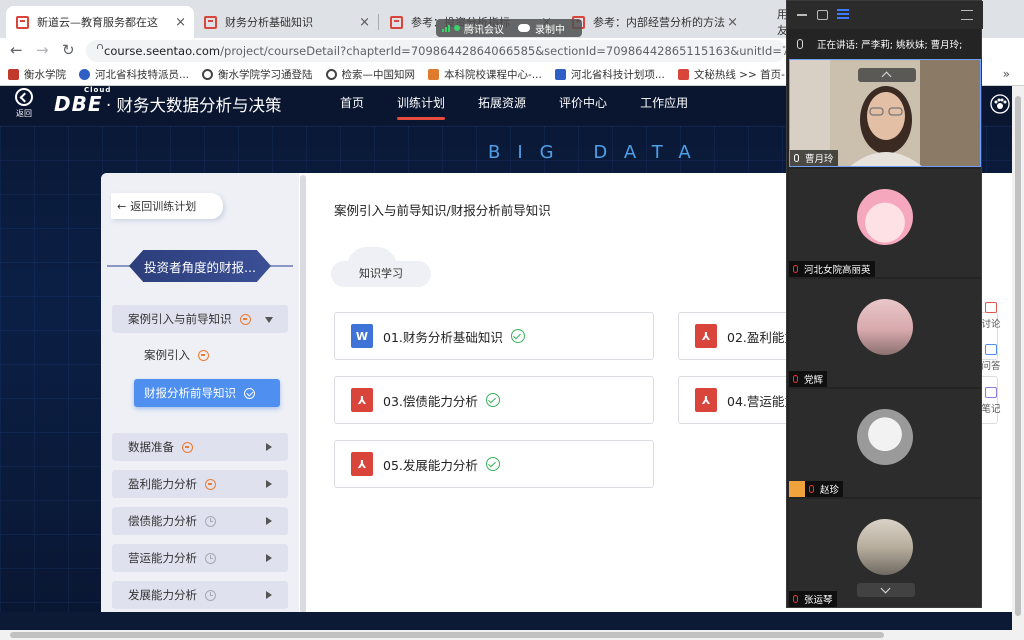 Image resolution: width=1024 pixels, height=640 pixels. I want to click on nav-extended-resources: 拓展资源, so click(502, 102).